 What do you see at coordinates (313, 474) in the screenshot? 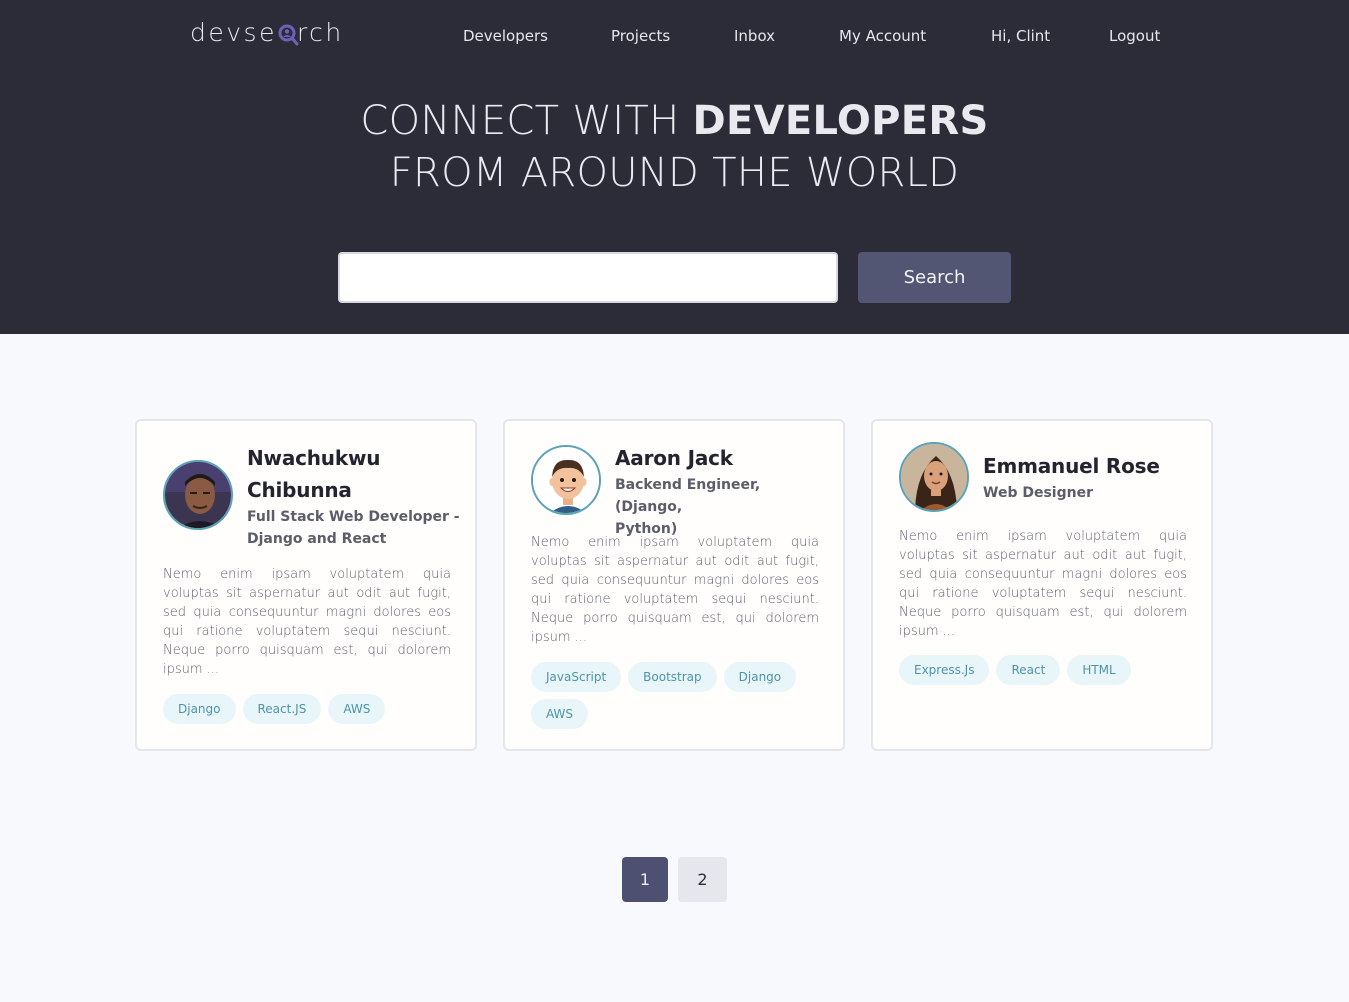
I see `developer-name: Nwachukwu Chibunna` at bounding box center [313, 474].